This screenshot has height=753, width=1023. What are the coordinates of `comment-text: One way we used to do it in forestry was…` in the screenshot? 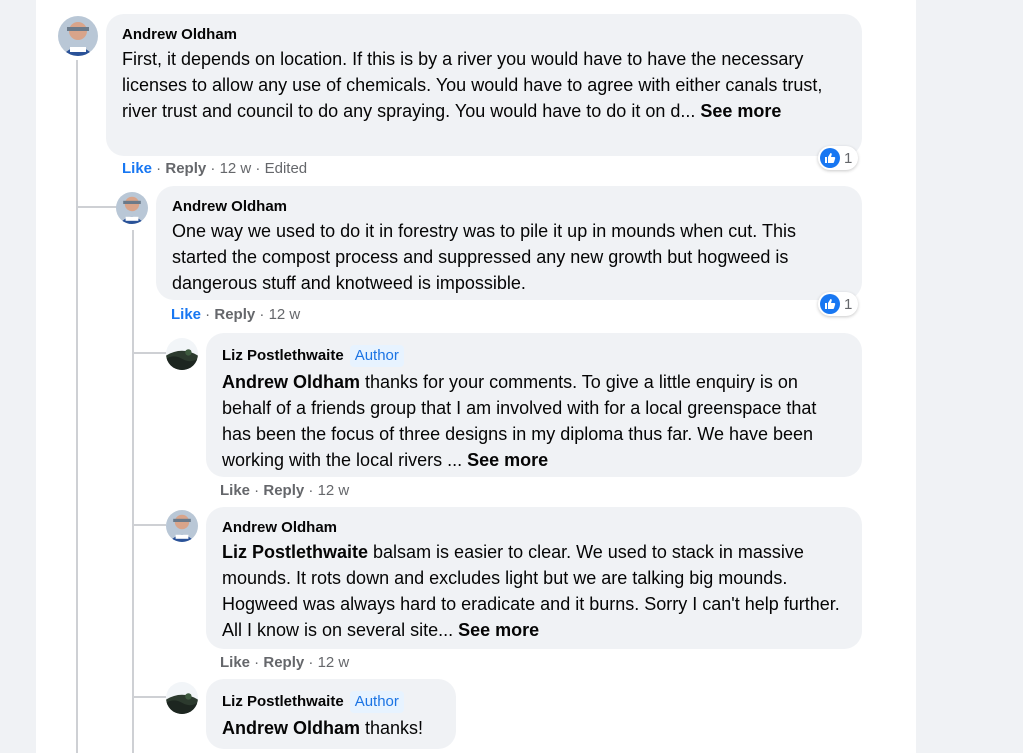 It's located at (484, 257).